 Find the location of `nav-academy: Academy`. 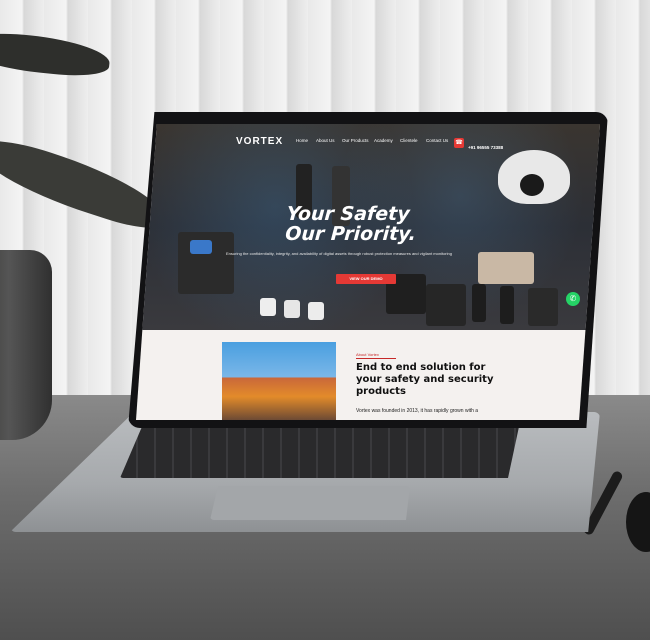

nav-academy: Academy is located at coordinates (383, 140).